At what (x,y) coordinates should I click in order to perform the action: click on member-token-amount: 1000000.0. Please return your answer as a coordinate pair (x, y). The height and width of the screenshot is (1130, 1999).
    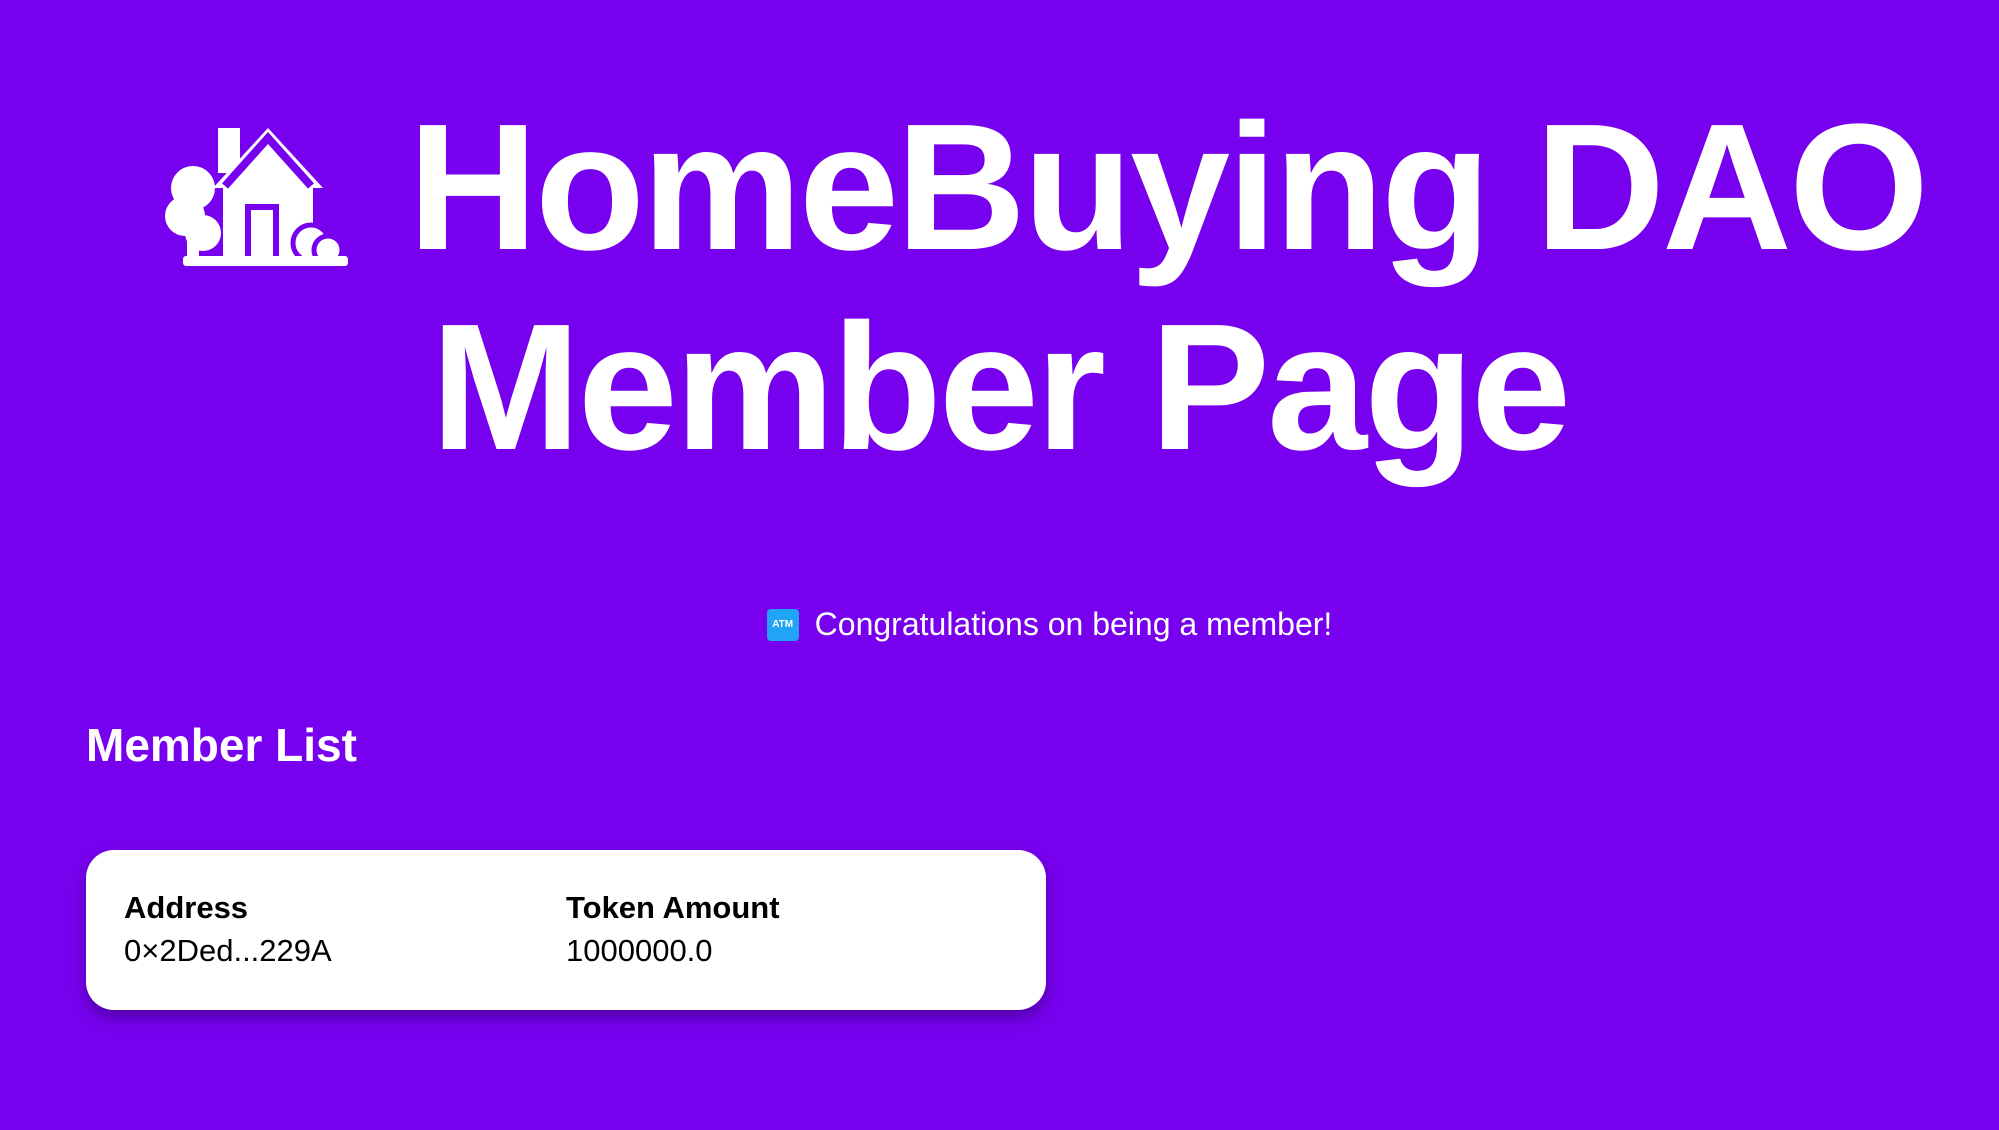
    Looking at the image, I should click on (639, 950).